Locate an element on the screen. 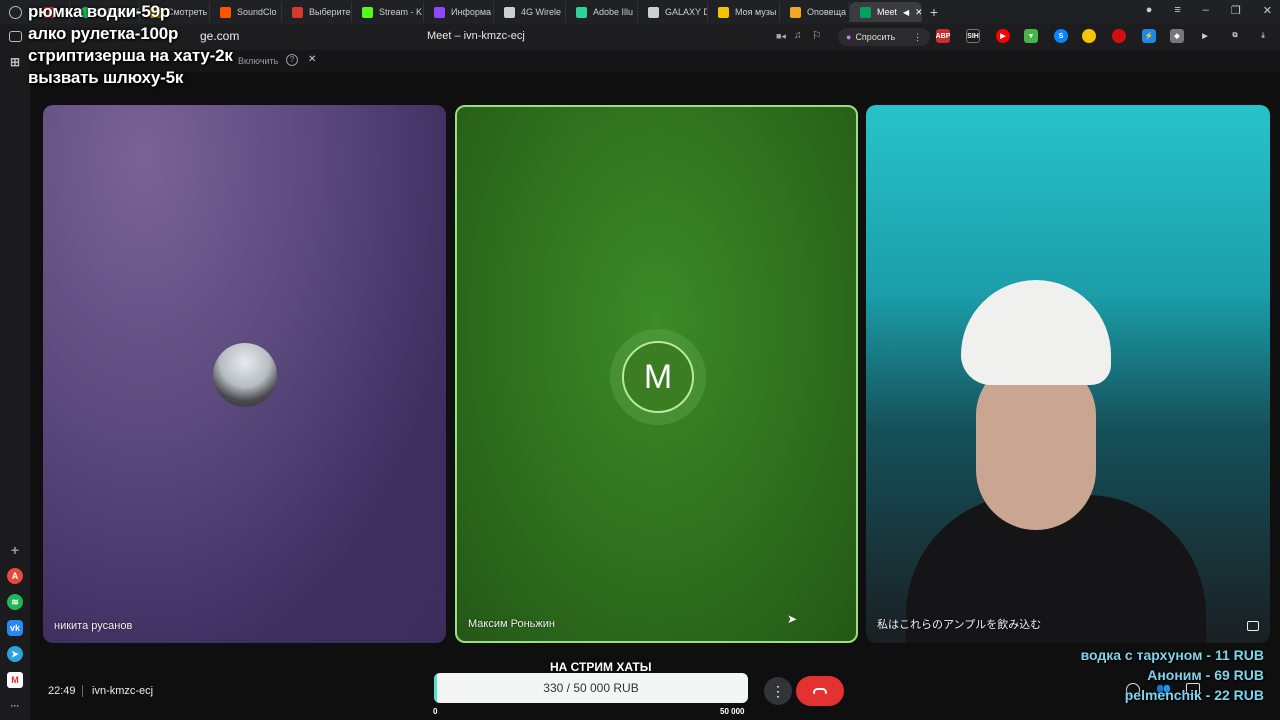 The image size is (1280, 720). tab-my-music: Моя музы is located at coordinates (744, 12).